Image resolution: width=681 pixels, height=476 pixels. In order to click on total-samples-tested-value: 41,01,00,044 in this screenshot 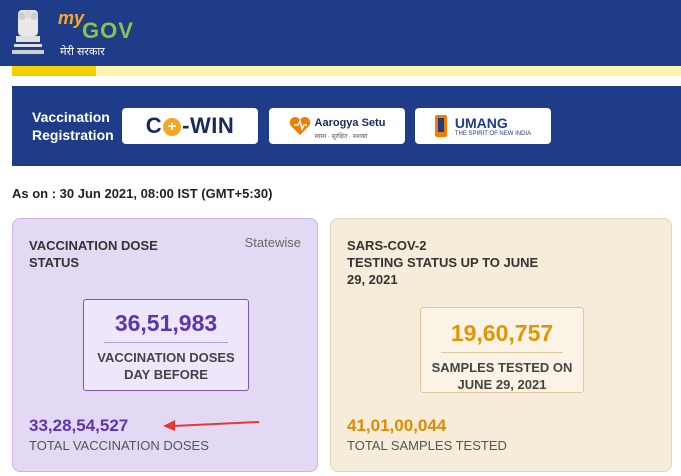, I will do `click(397, 425)`.